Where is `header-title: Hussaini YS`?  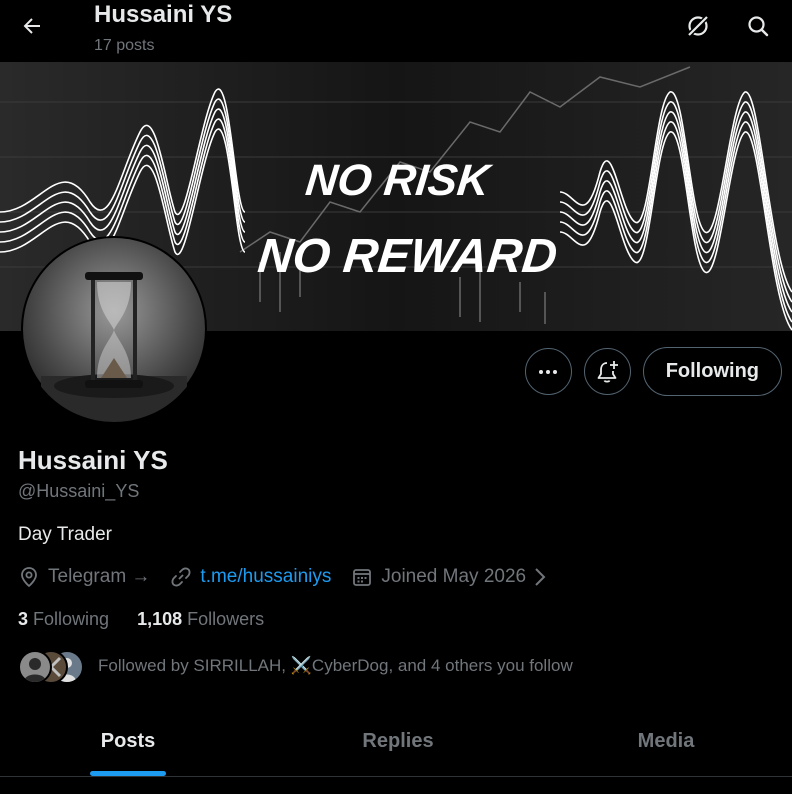 header-title: Hussaini YS is located at coordinates (163, 14).